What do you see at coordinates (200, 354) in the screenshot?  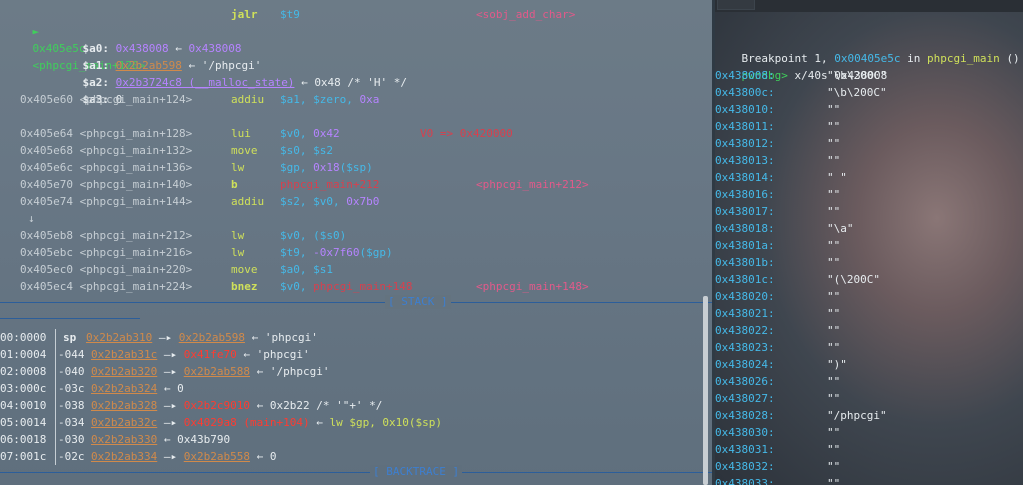 I see `stack-value: 0x2b2ab31c —▸ 0x41fe70 ← 'phpcgi'` at bounding box center [200, 354].